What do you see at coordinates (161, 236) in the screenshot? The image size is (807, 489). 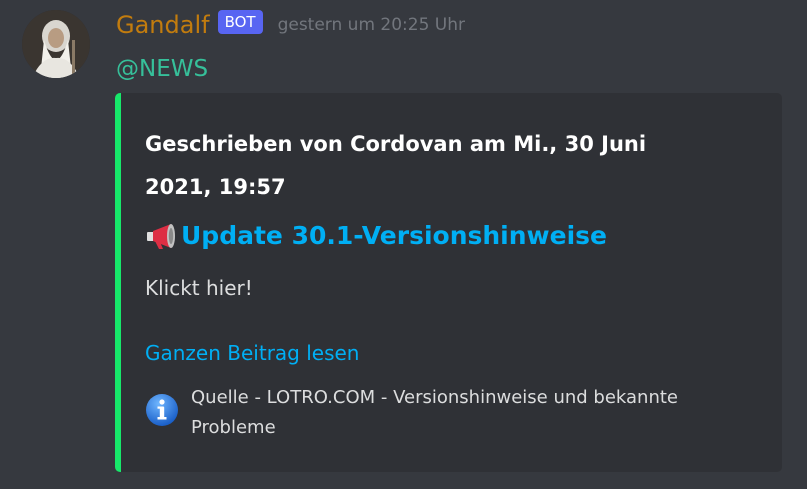 I see `megaphone-icon` at bounding box center [161, 236].